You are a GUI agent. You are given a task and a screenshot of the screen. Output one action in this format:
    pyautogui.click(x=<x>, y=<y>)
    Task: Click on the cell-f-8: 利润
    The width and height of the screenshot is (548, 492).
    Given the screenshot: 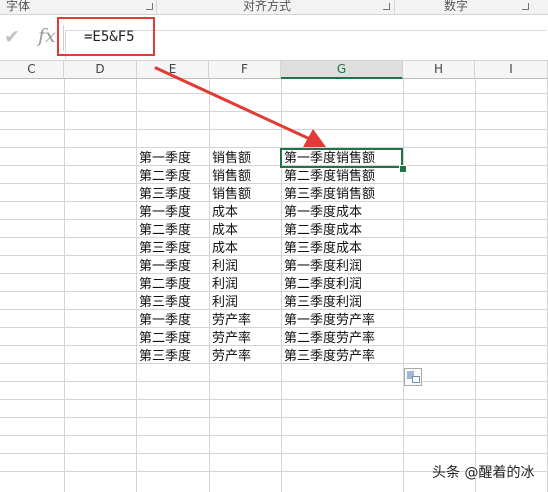 What is the action you would take?
    pyautogui.click(x=225, y=284)
    